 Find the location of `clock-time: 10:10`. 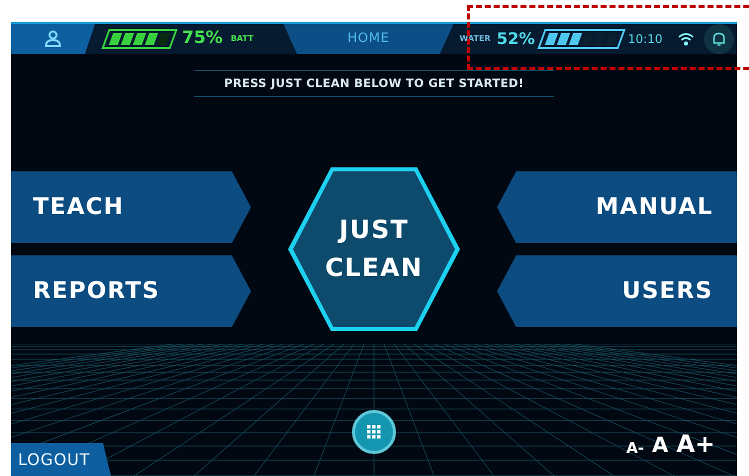

clock-time: 10:10 is located at coordinates (645, 39).